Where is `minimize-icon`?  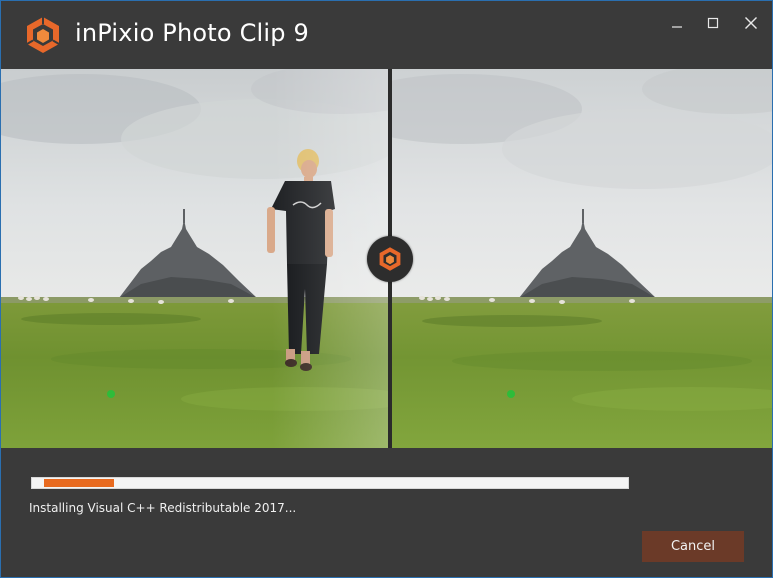 minimize-icon is located at coordinates (677, 27).